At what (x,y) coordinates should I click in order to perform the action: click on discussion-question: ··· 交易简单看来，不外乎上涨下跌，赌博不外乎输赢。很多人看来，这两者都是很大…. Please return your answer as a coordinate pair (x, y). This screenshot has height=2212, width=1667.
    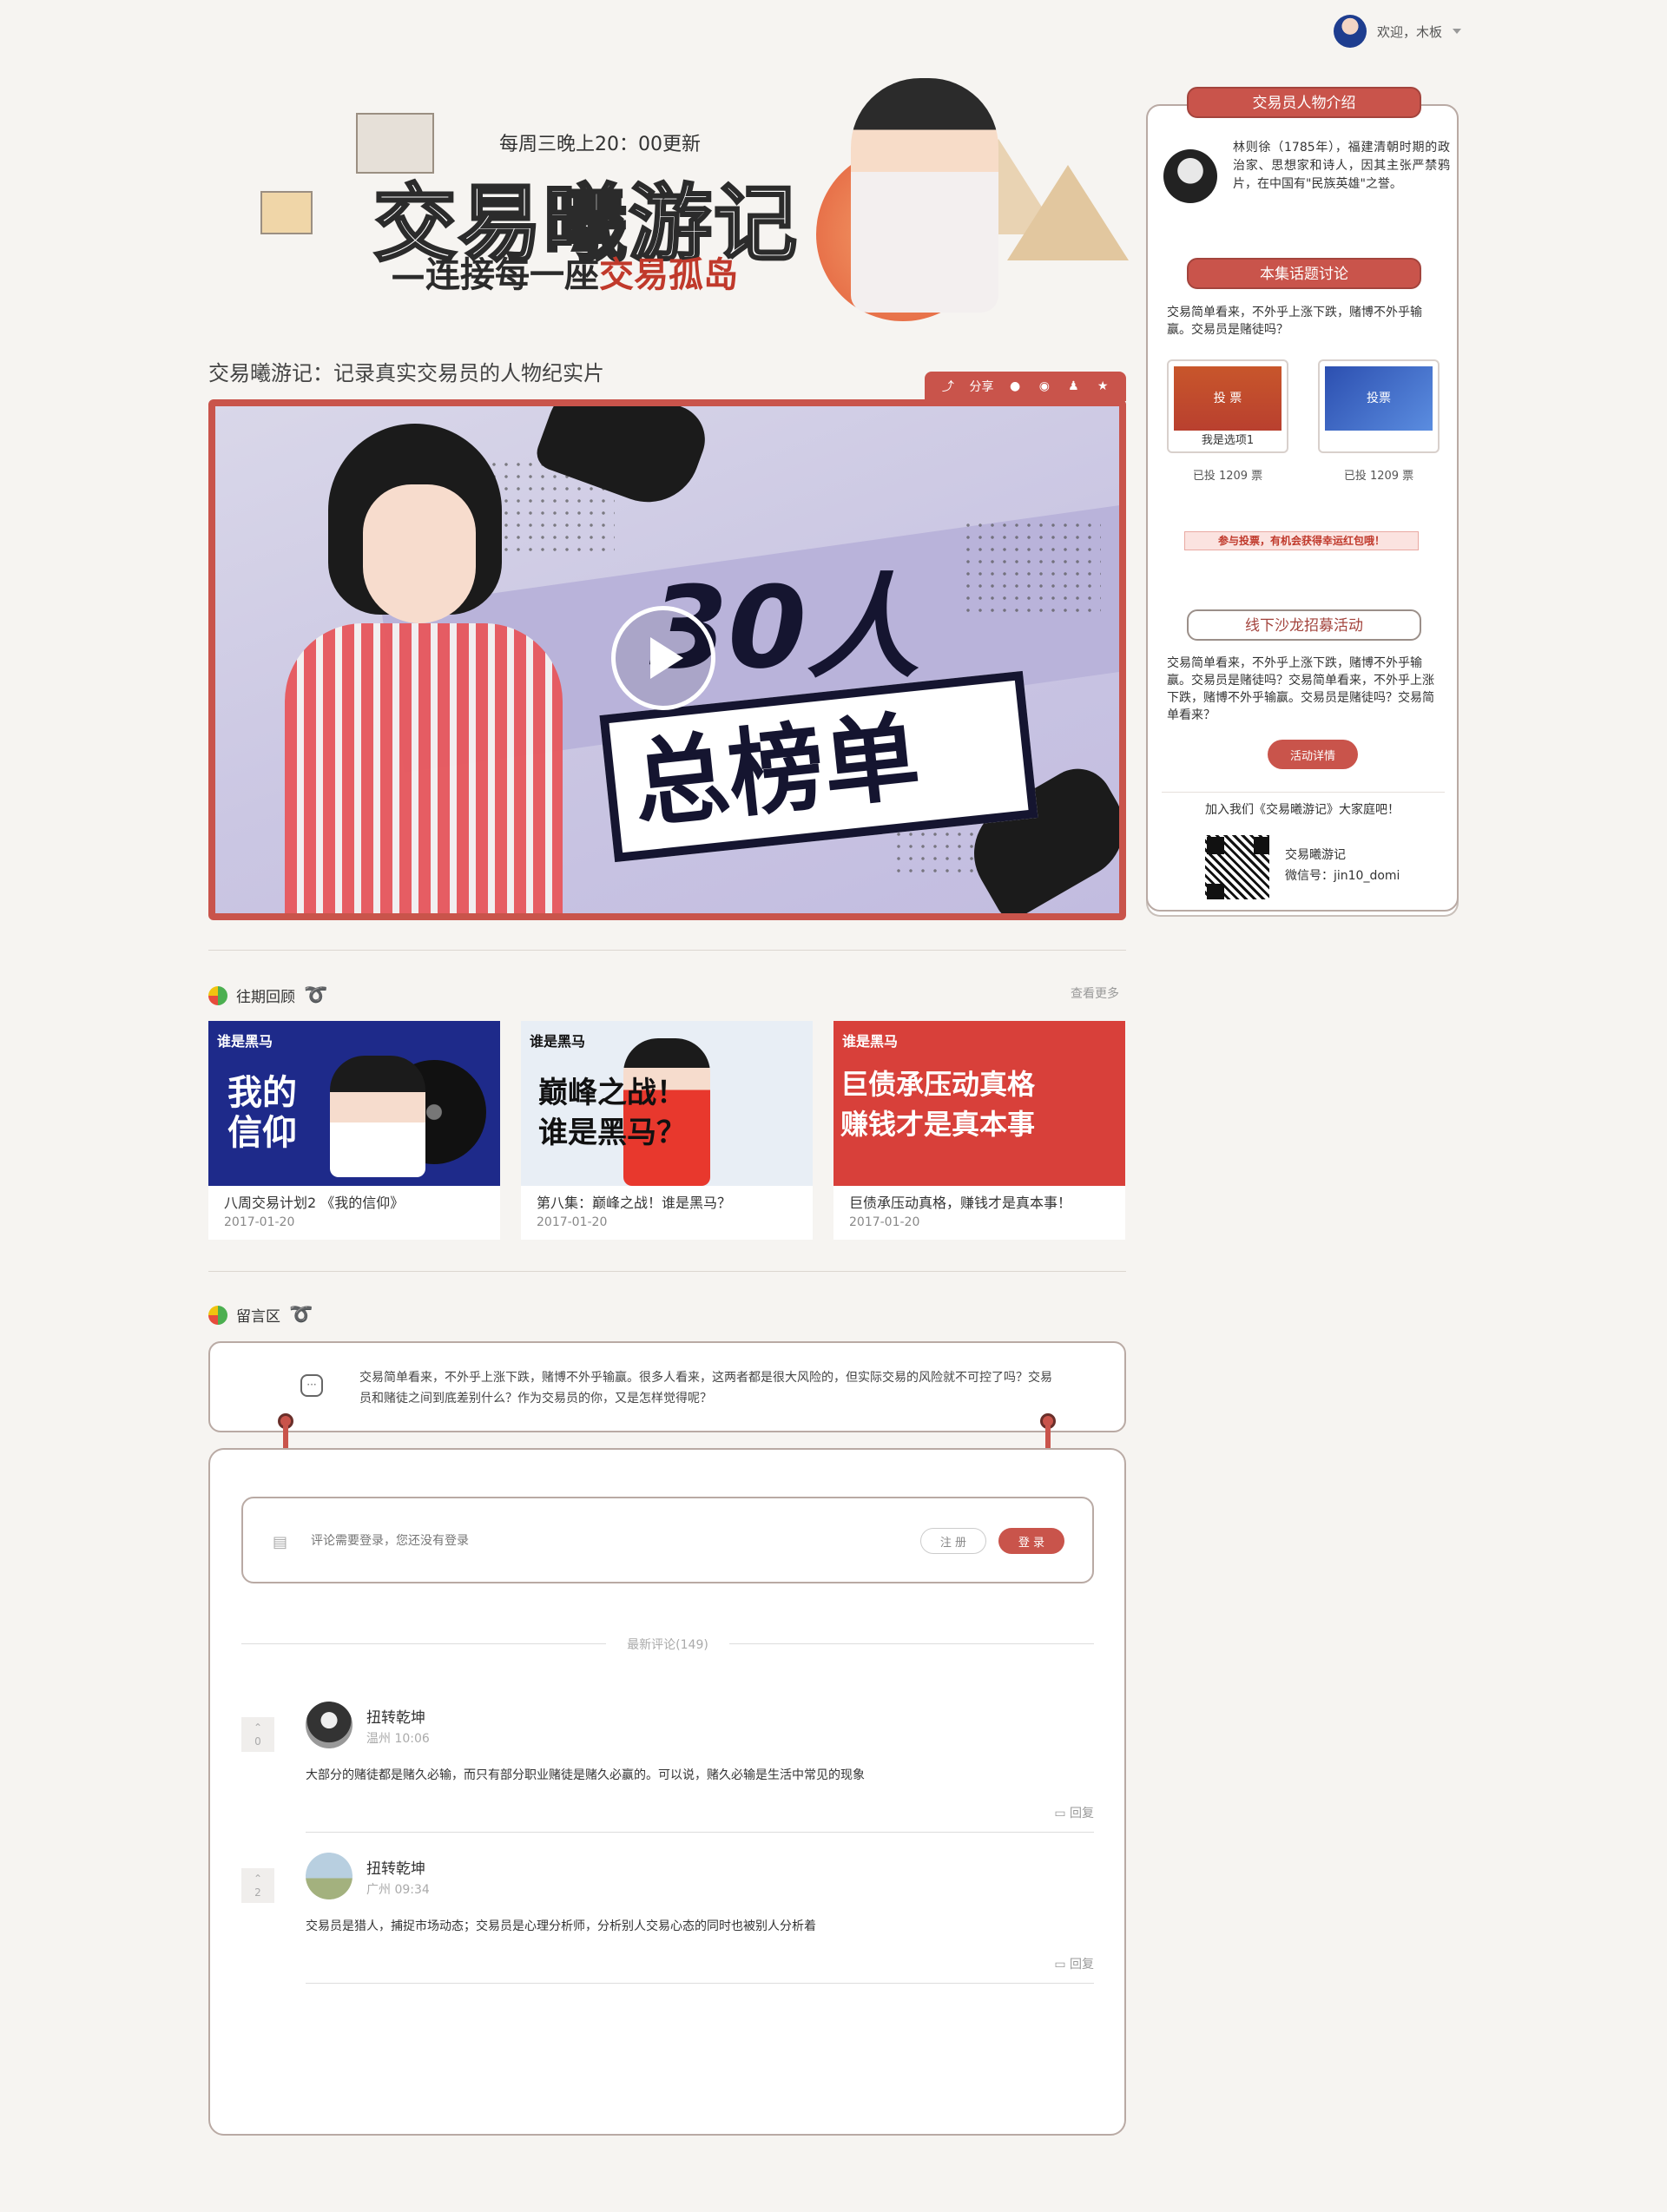
    Looking at the image, I should click on (667, 1386).